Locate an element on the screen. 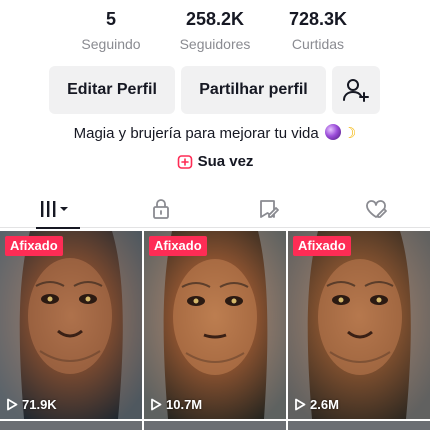 Image resolution: width=430 pixels, height=430 pixels. likes-stat: 728.3K Curtidas is located at coordinates (318, 31).